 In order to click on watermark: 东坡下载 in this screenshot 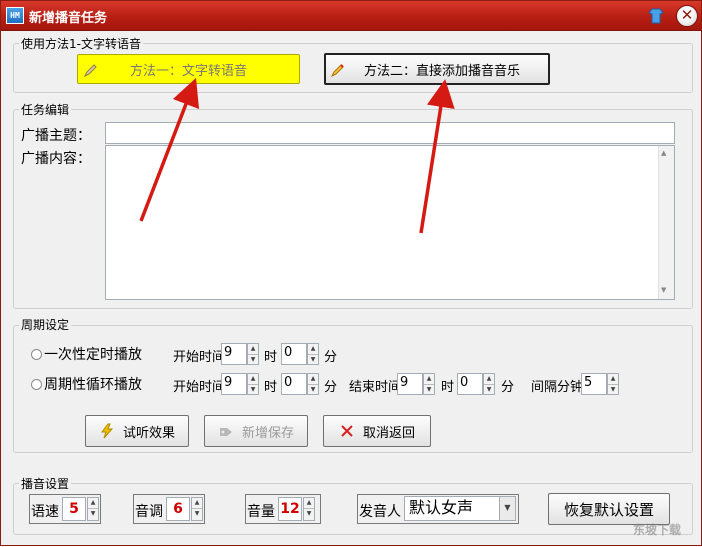, I will do `click(657, 530)`.